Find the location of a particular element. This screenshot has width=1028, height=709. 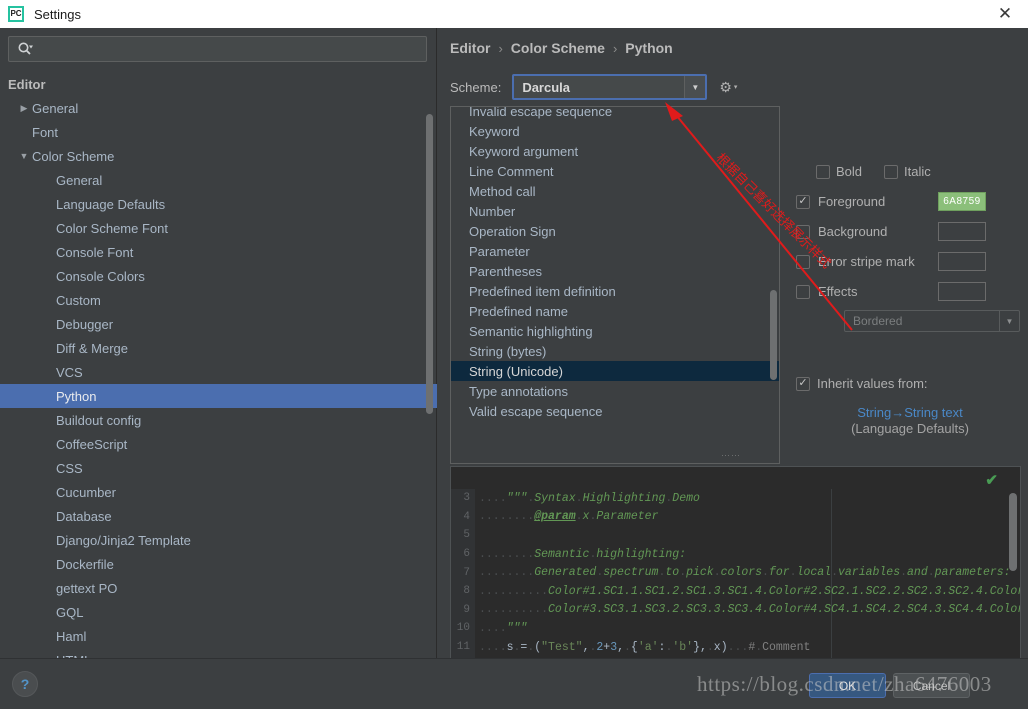

sidebar-item-label: CSS is located at coordinates (69, 468).